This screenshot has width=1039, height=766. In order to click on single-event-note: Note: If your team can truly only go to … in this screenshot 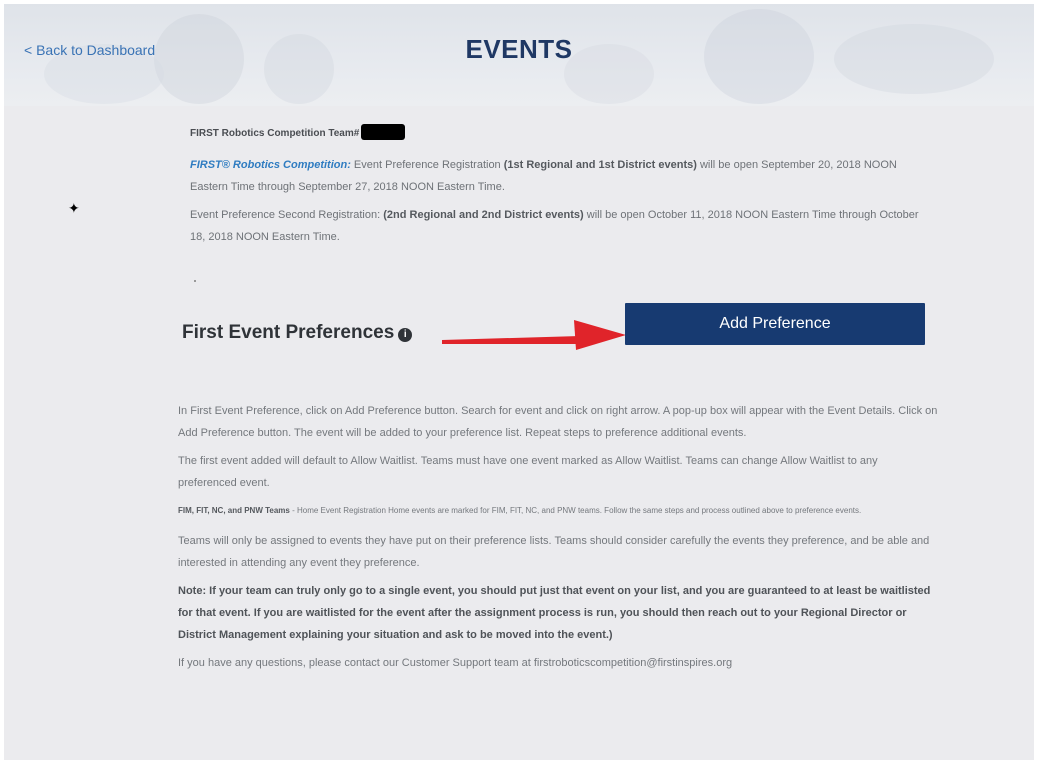, I will do `click(554, 613)`.